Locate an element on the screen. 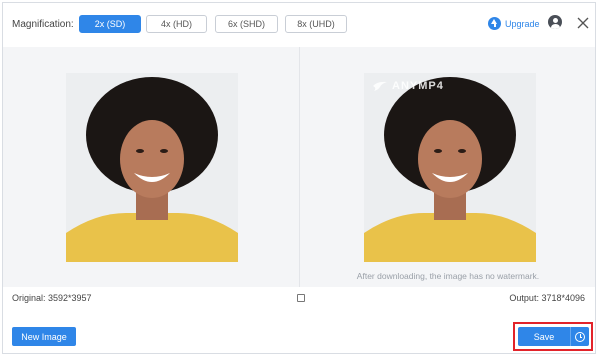 The height and width of the screenshot is (356, 600). magnification-6x-button: 6x (SHD) is located at coordinates (246, 24).